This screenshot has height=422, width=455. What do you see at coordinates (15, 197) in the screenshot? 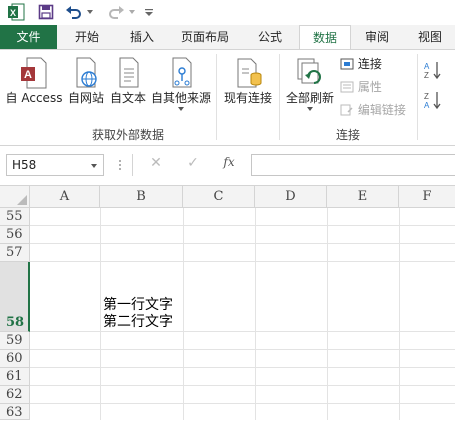
I see `select-all-corner` at bounding box center [15, 197].